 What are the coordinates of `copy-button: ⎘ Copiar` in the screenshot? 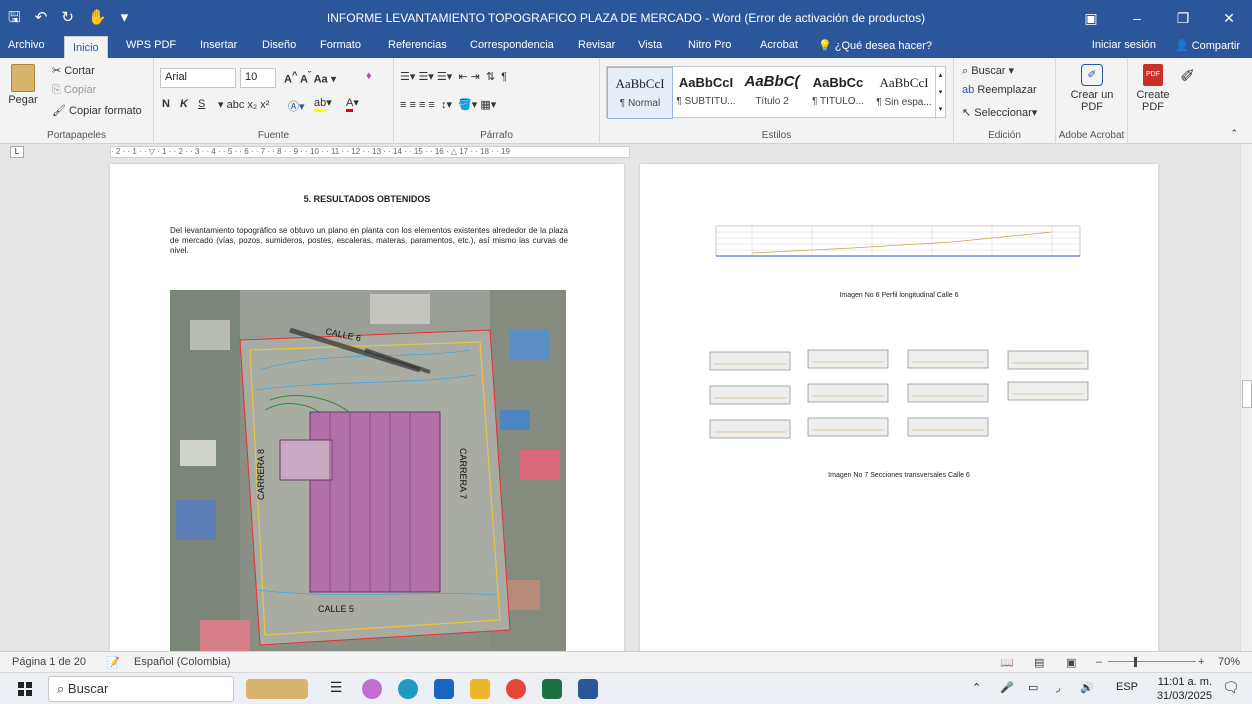 It's located at (74, 90).